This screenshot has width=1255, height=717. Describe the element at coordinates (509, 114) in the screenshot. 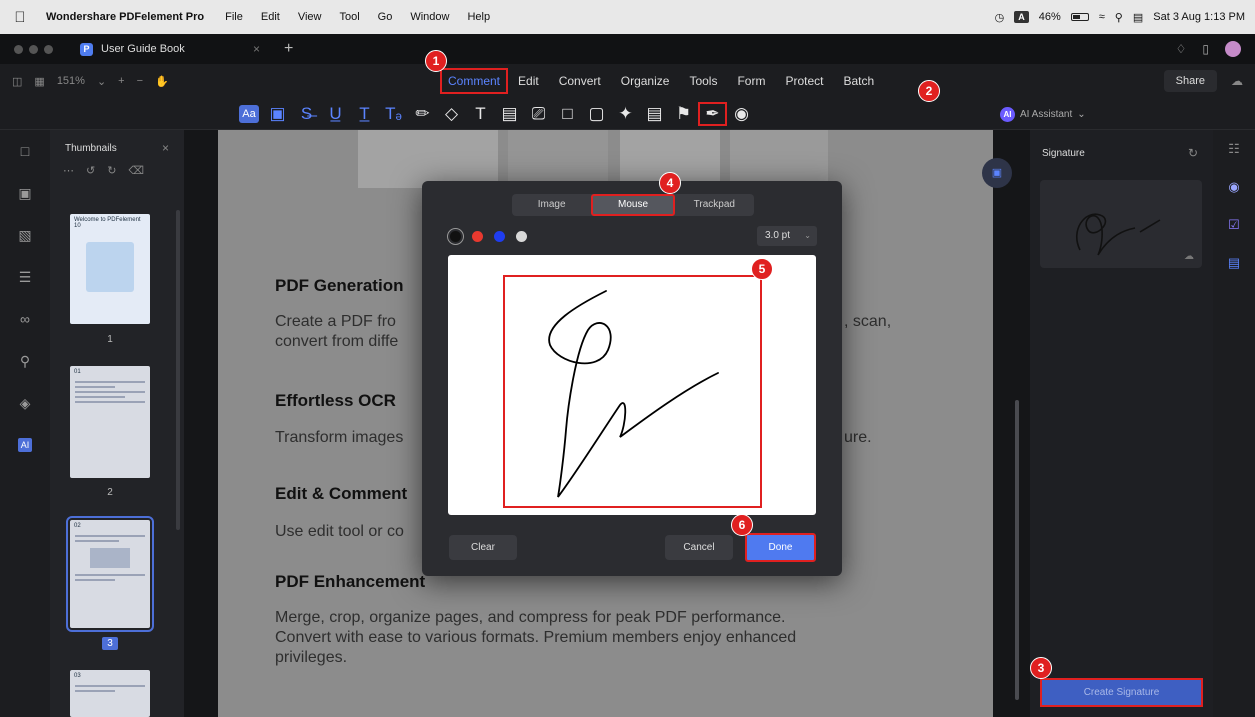

I see `textbox-icon: ▤` at that location.